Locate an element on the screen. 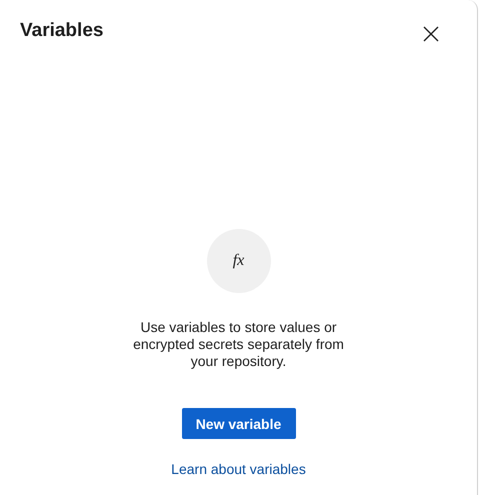  function-icon: fx is located at coordinates (238, 261).